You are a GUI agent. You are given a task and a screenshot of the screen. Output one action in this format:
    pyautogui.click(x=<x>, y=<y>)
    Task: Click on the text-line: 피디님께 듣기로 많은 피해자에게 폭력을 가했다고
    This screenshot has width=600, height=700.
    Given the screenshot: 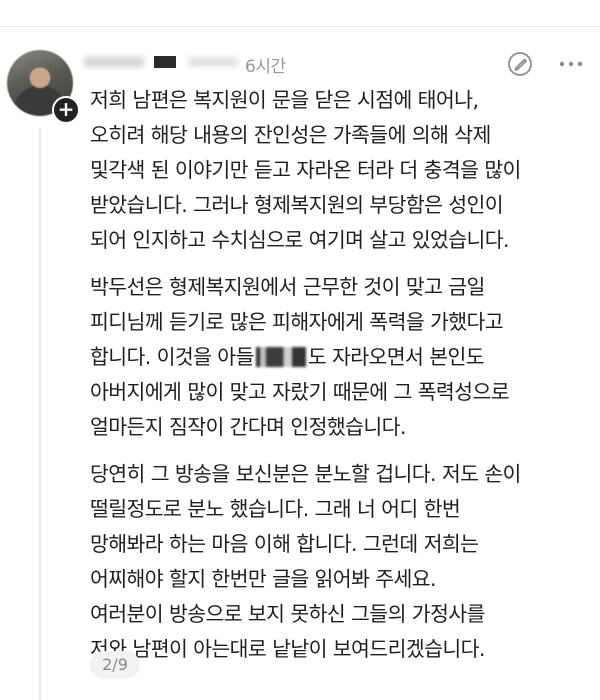 What is the action you would take?
    pyautogui.click(x=297, y=322)
    